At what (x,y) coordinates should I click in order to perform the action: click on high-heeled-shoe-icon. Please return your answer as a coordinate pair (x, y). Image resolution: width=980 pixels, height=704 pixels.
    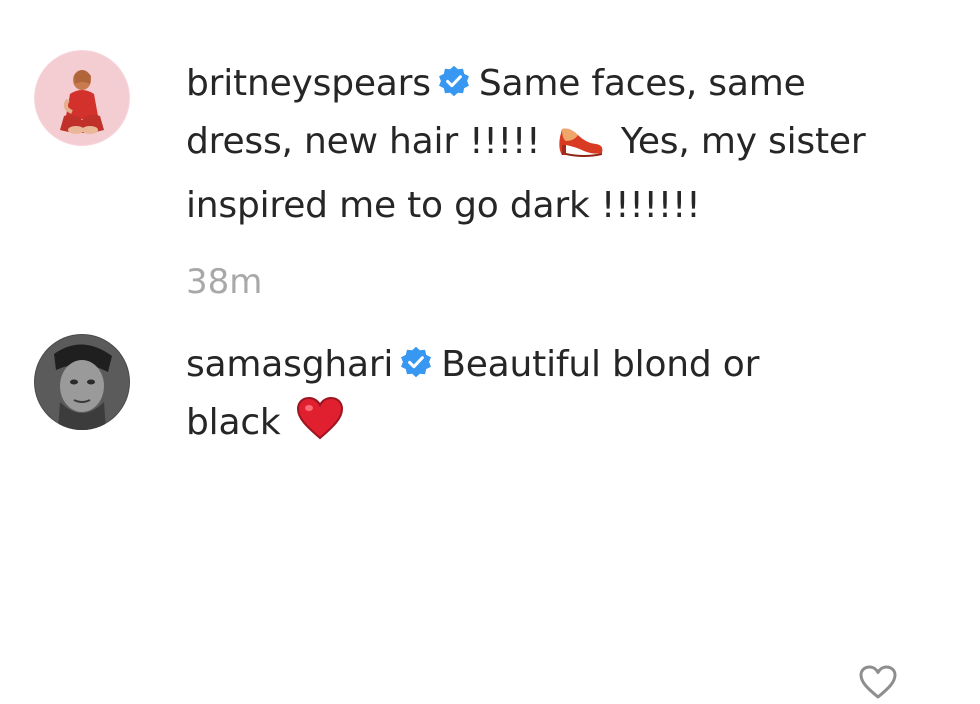
    Looking at the image, I should click on (581, 148).